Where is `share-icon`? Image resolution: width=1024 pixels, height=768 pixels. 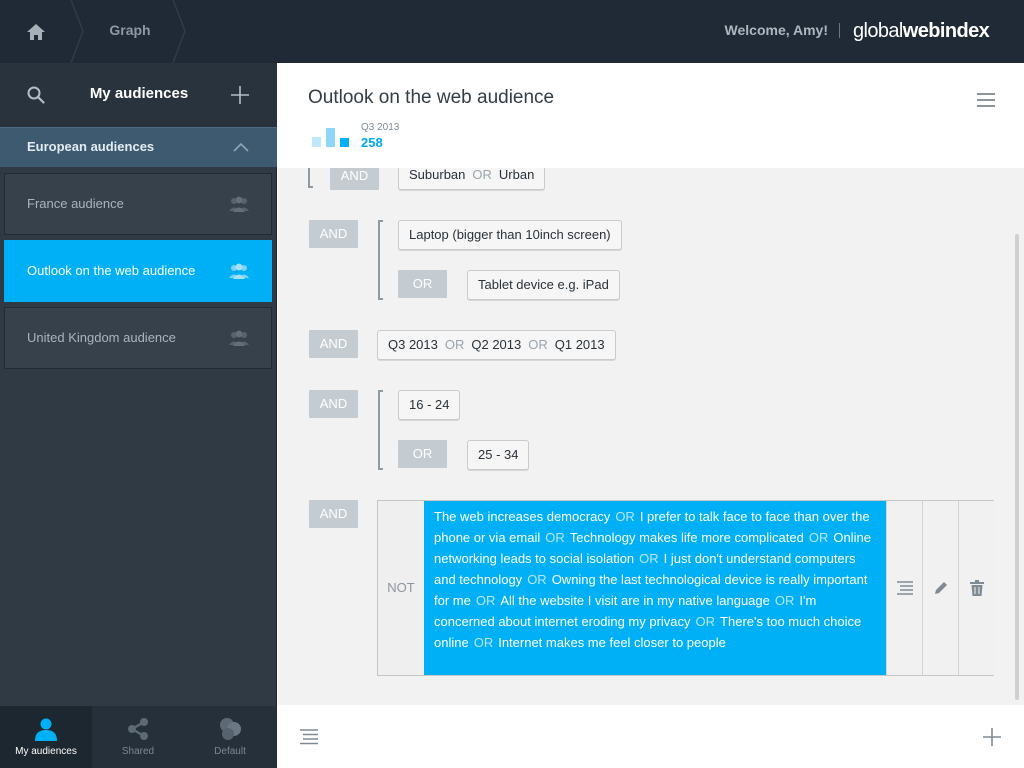 share-icon is located at coordinates (138, 729).